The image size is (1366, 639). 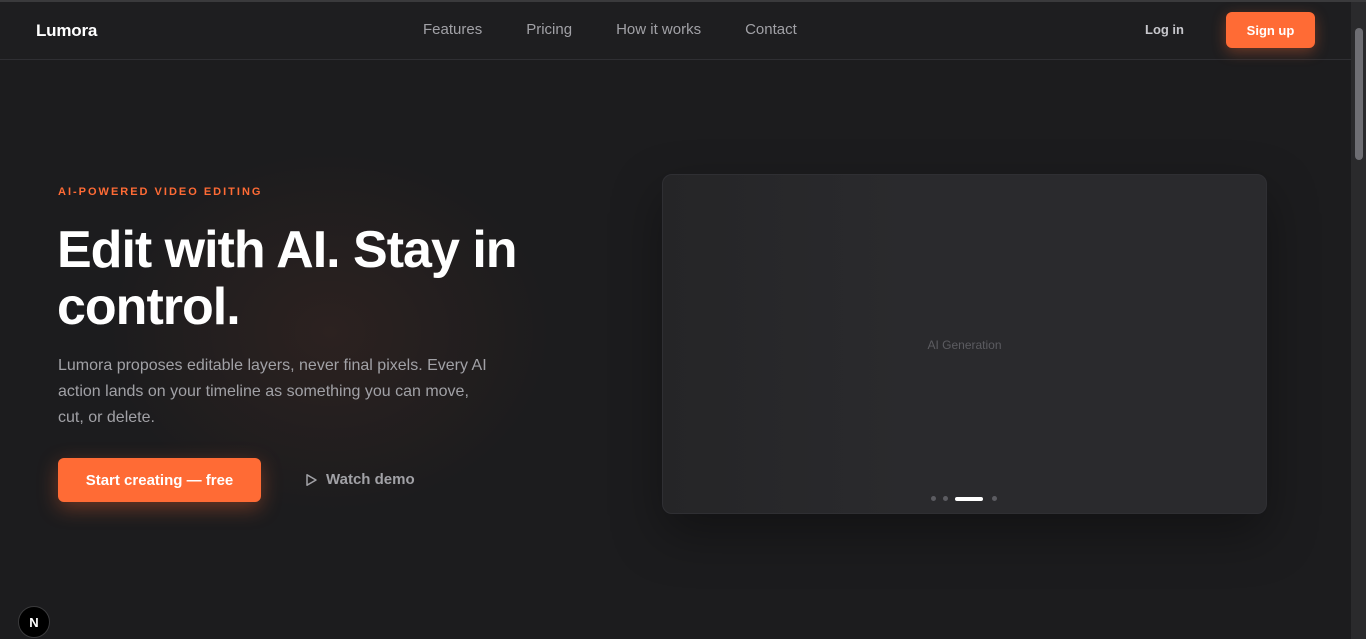 I want to click on nav-link-features: Features, so click(x=452, y=29).